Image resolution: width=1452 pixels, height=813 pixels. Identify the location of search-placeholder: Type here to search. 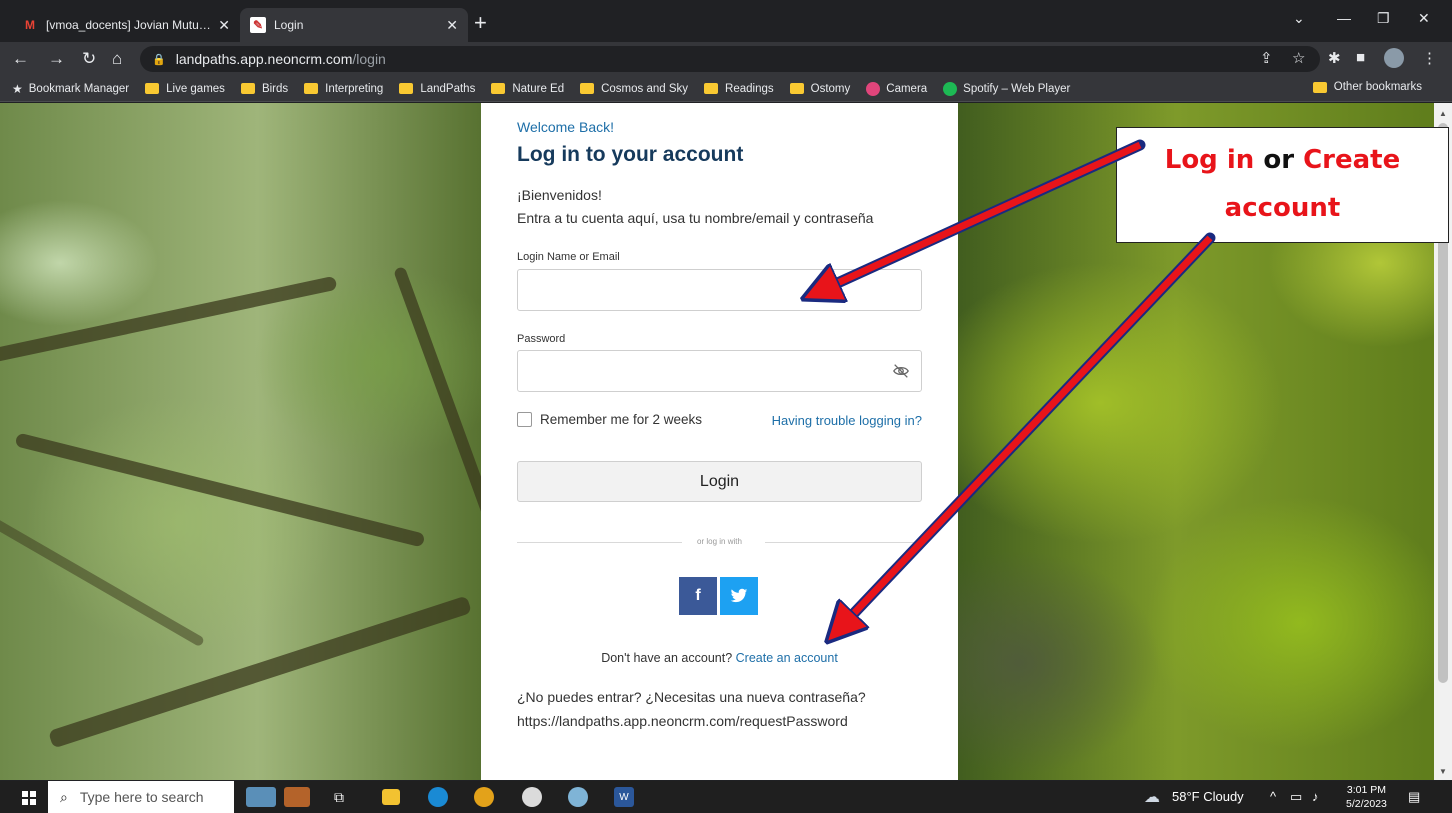
(141, 797).